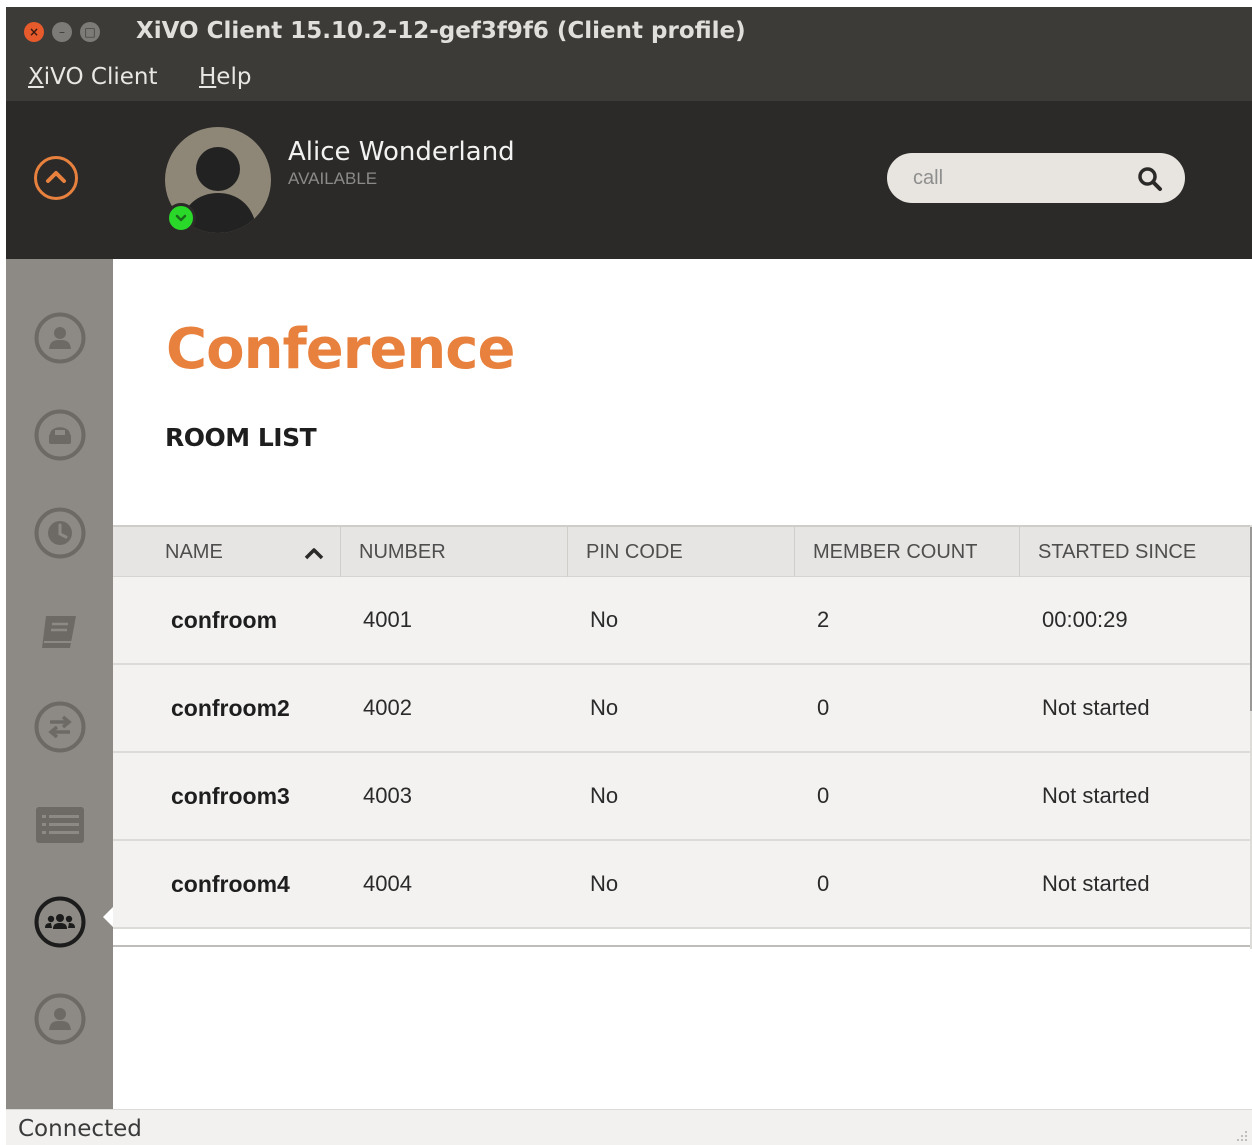 This screenshot has height=1145, width=1252. Describe the element at coordinates (80, 1129) in the screenshot. I see `connection-status: Connected` at that location.